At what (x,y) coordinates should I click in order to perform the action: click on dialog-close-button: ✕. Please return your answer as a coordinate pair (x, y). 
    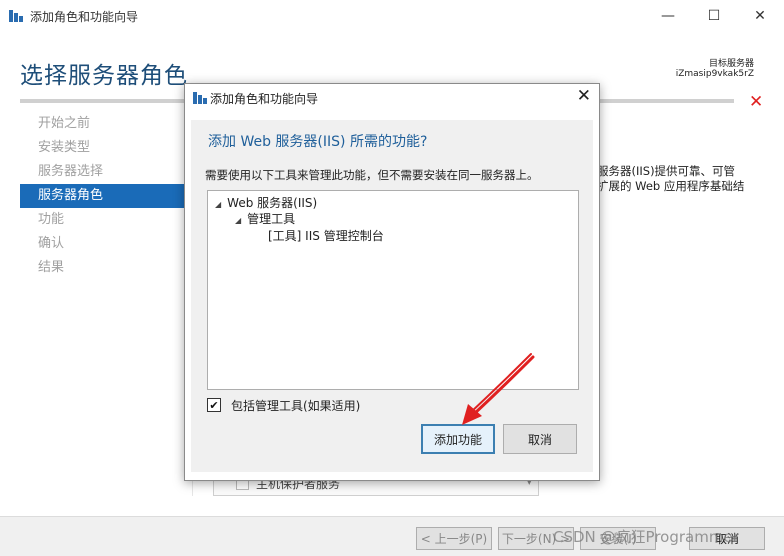
    Looking at the image, I should click on (584, 96).